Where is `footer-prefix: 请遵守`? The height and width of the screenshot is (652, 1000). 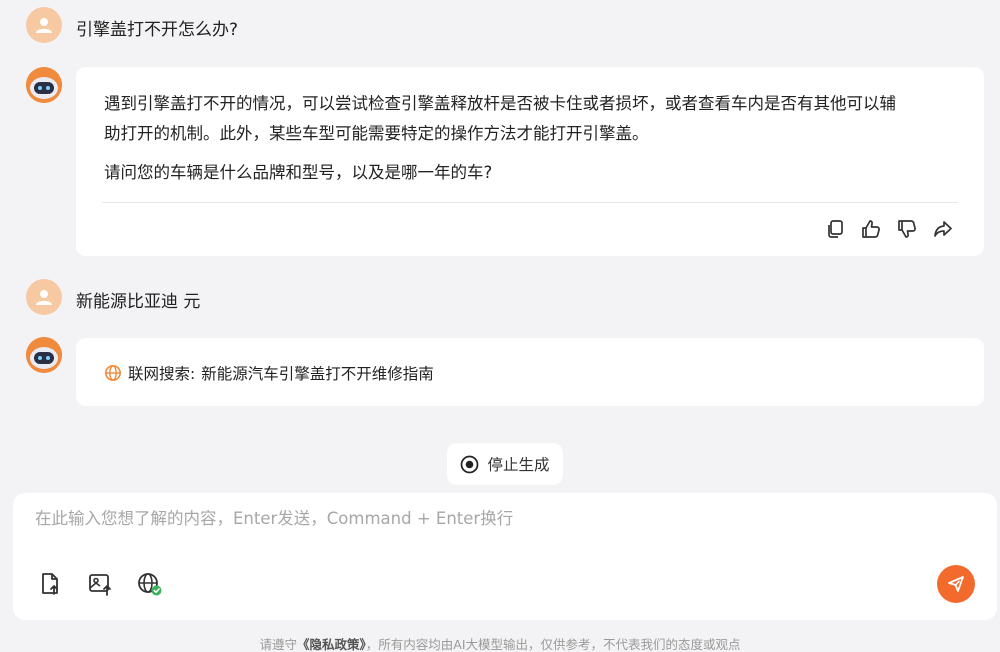 footer-prefix: 请遵守 is located at coordinates (278, 644).